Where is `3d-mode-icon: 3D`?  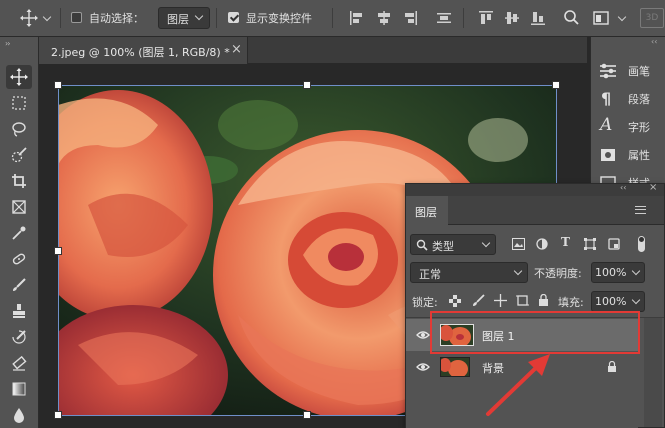 3d-mode-icon: 3D is located at coordinates (652, 18).